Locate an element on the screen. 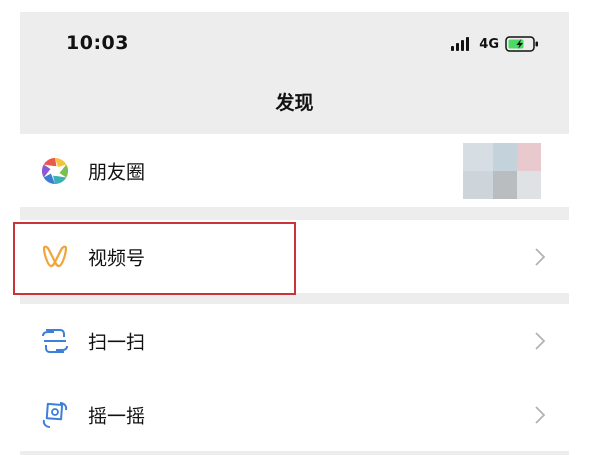 This screenshot has width=600, height=455. status-indicators: 4G is located at coordinates (495, 44).